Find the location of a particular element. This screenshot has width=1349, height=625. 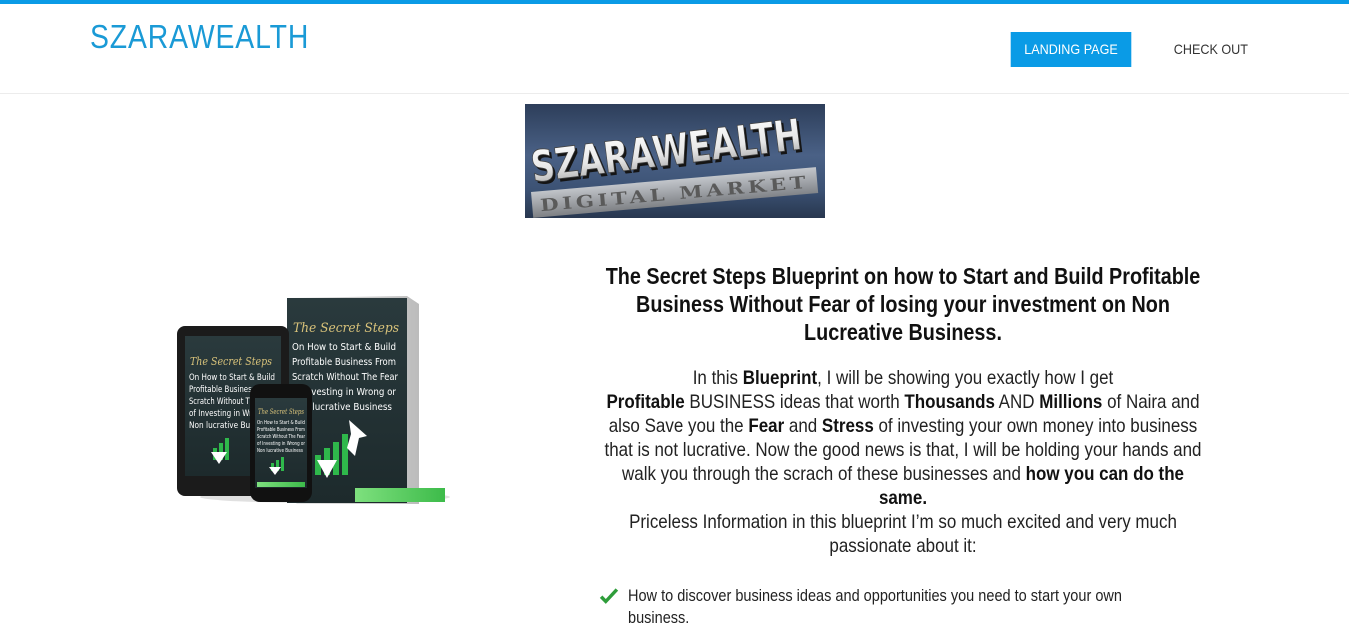

site-header: SZARAWEALTH LANDING PAGE CHECK OUT is located at coordinates (674, 49).